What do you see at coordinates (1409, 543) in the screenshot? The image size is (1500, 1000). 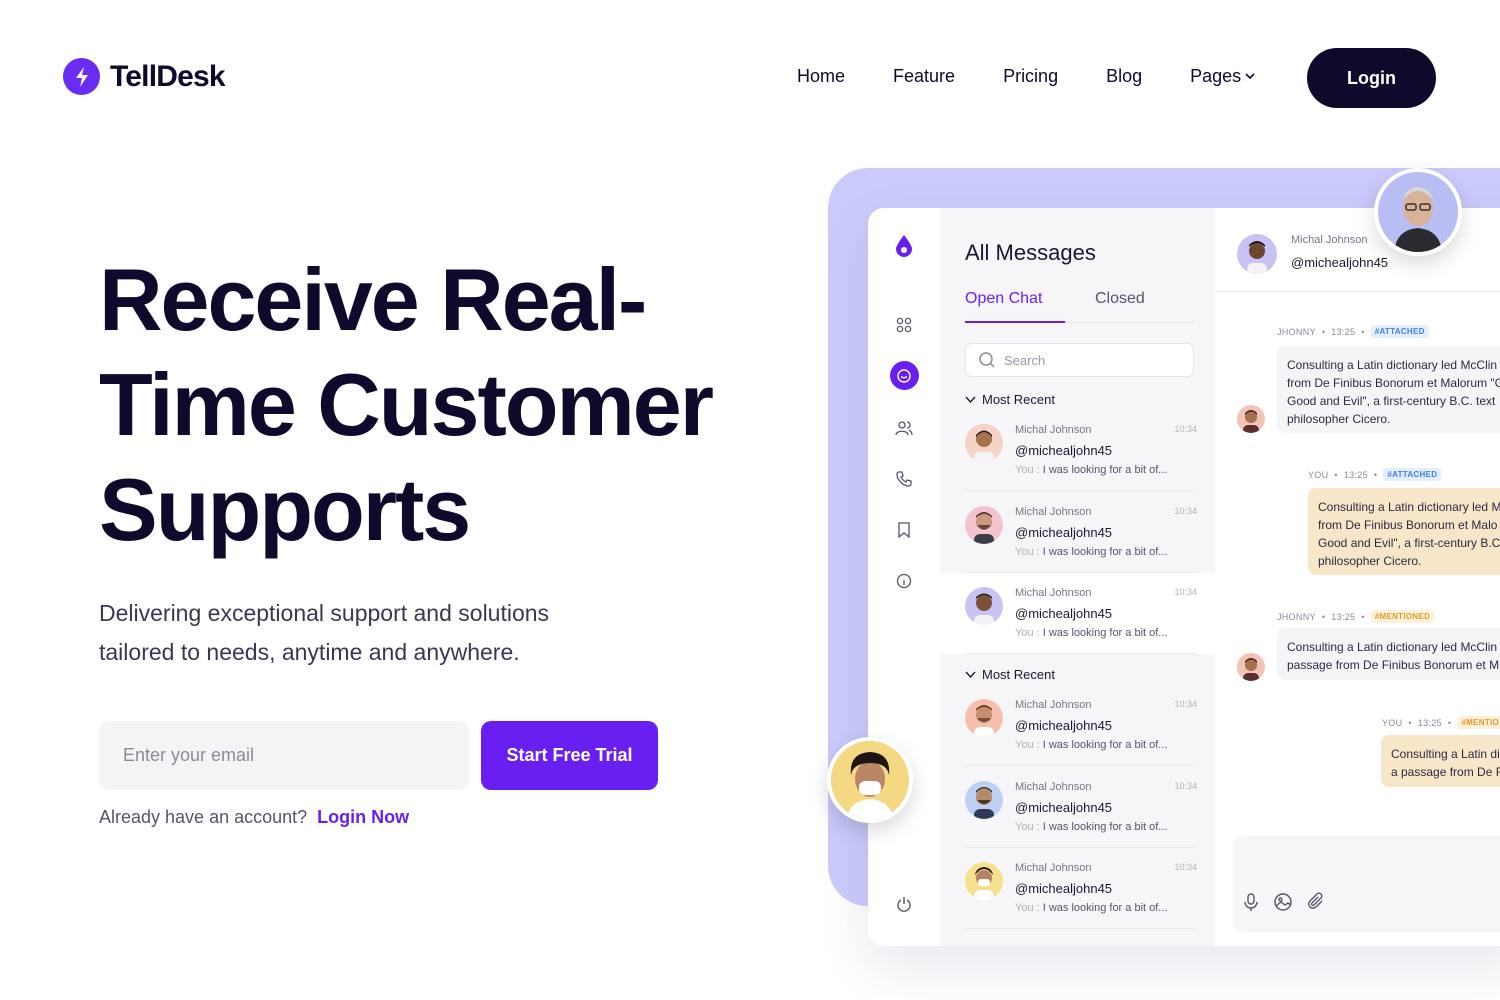 I see `message-line: Good and Evil", a first-century B.C` at bounding box center [1409, 543].